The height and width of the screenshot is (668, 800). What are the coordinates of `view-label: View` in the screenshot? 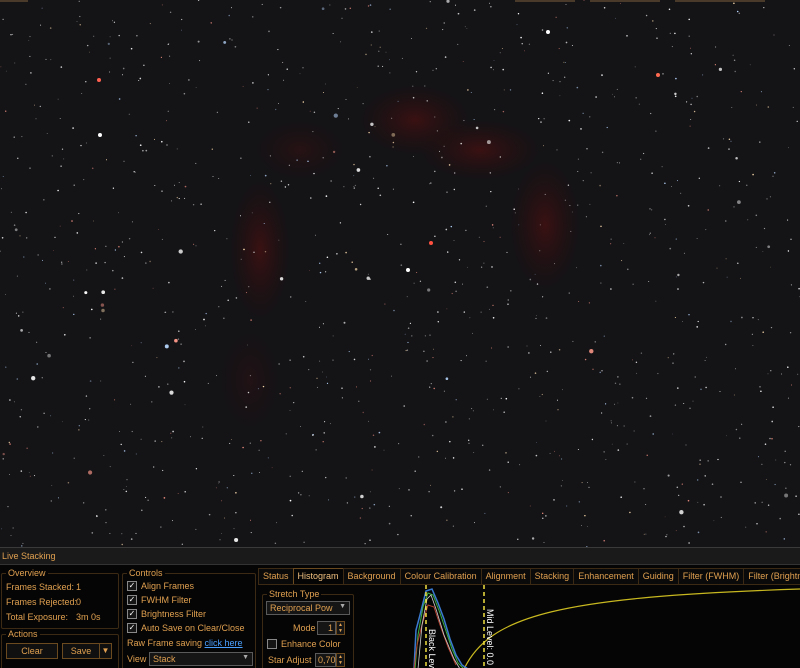 It's located at (137, 659).